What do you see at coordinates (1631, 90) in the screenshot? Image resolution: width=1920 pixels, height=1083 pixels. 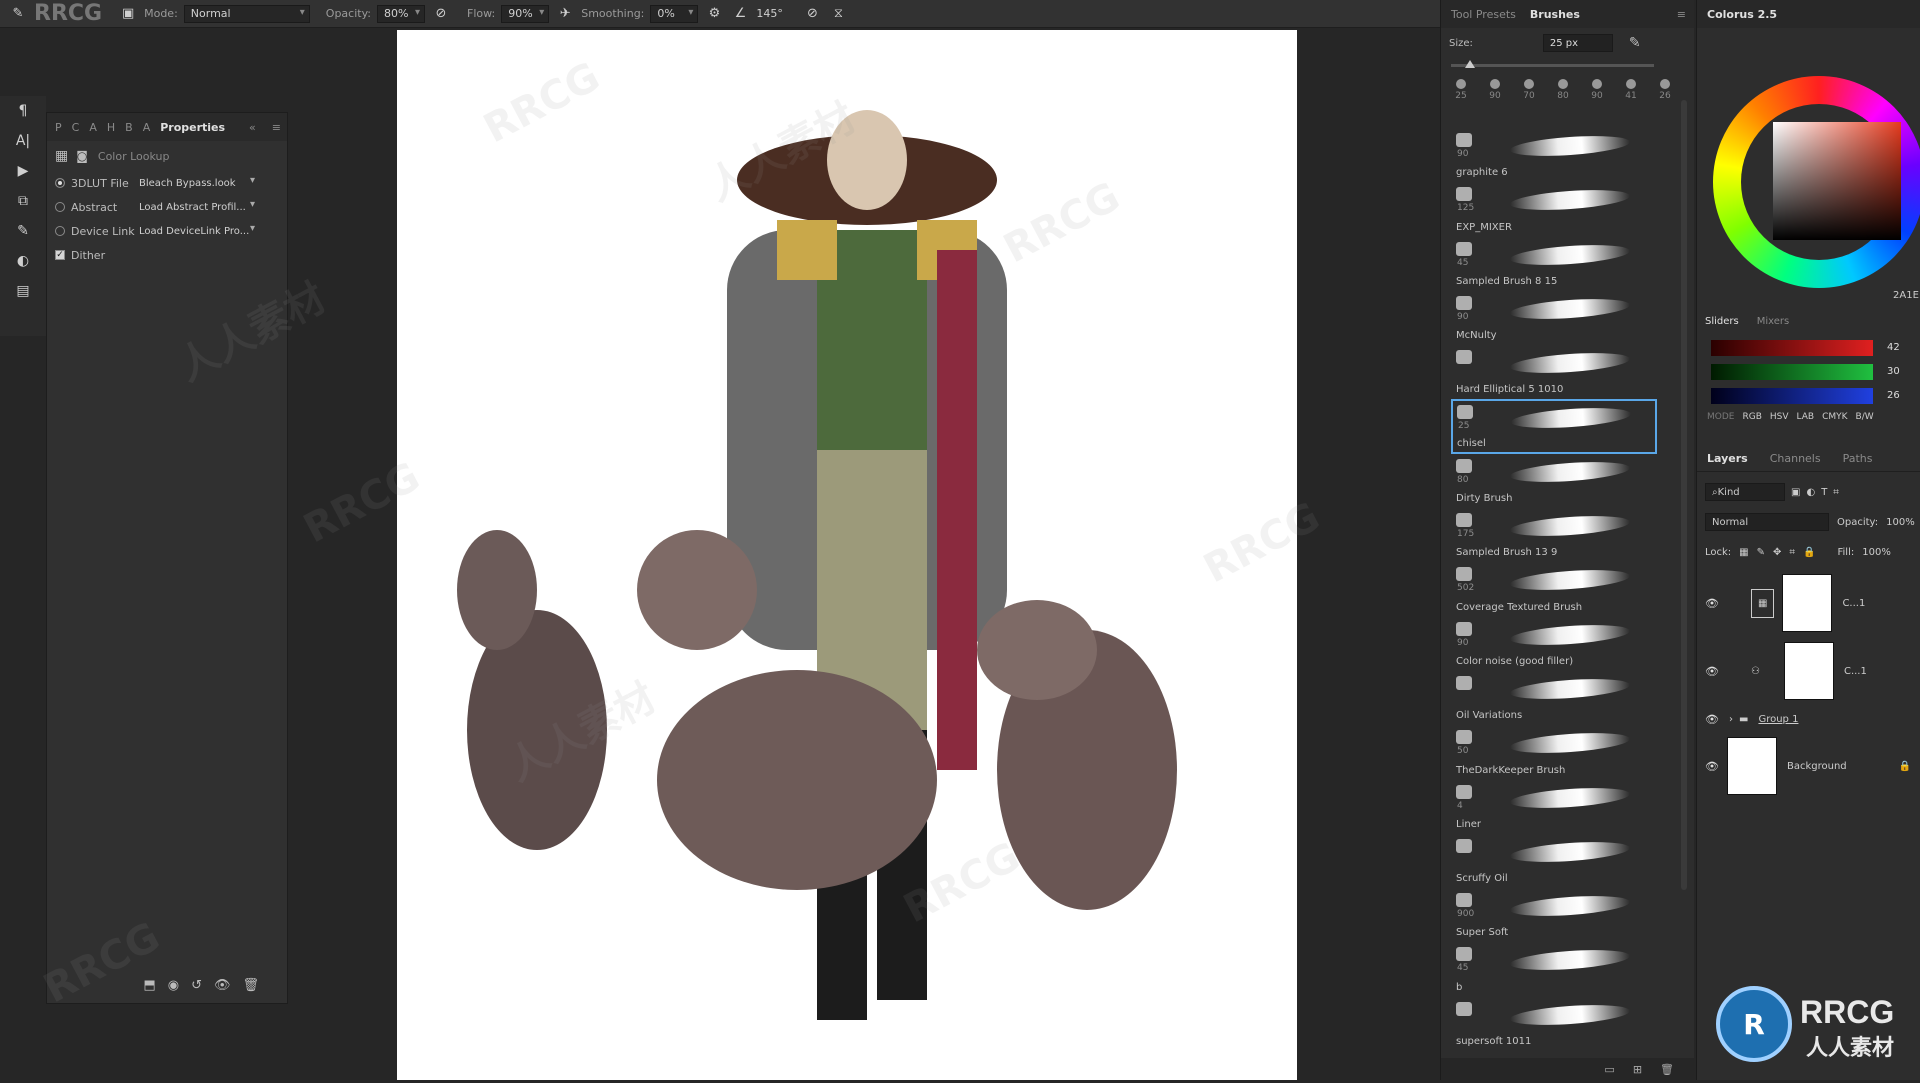 I see `recent-brush: 41` at bounding box center [1631, 90].